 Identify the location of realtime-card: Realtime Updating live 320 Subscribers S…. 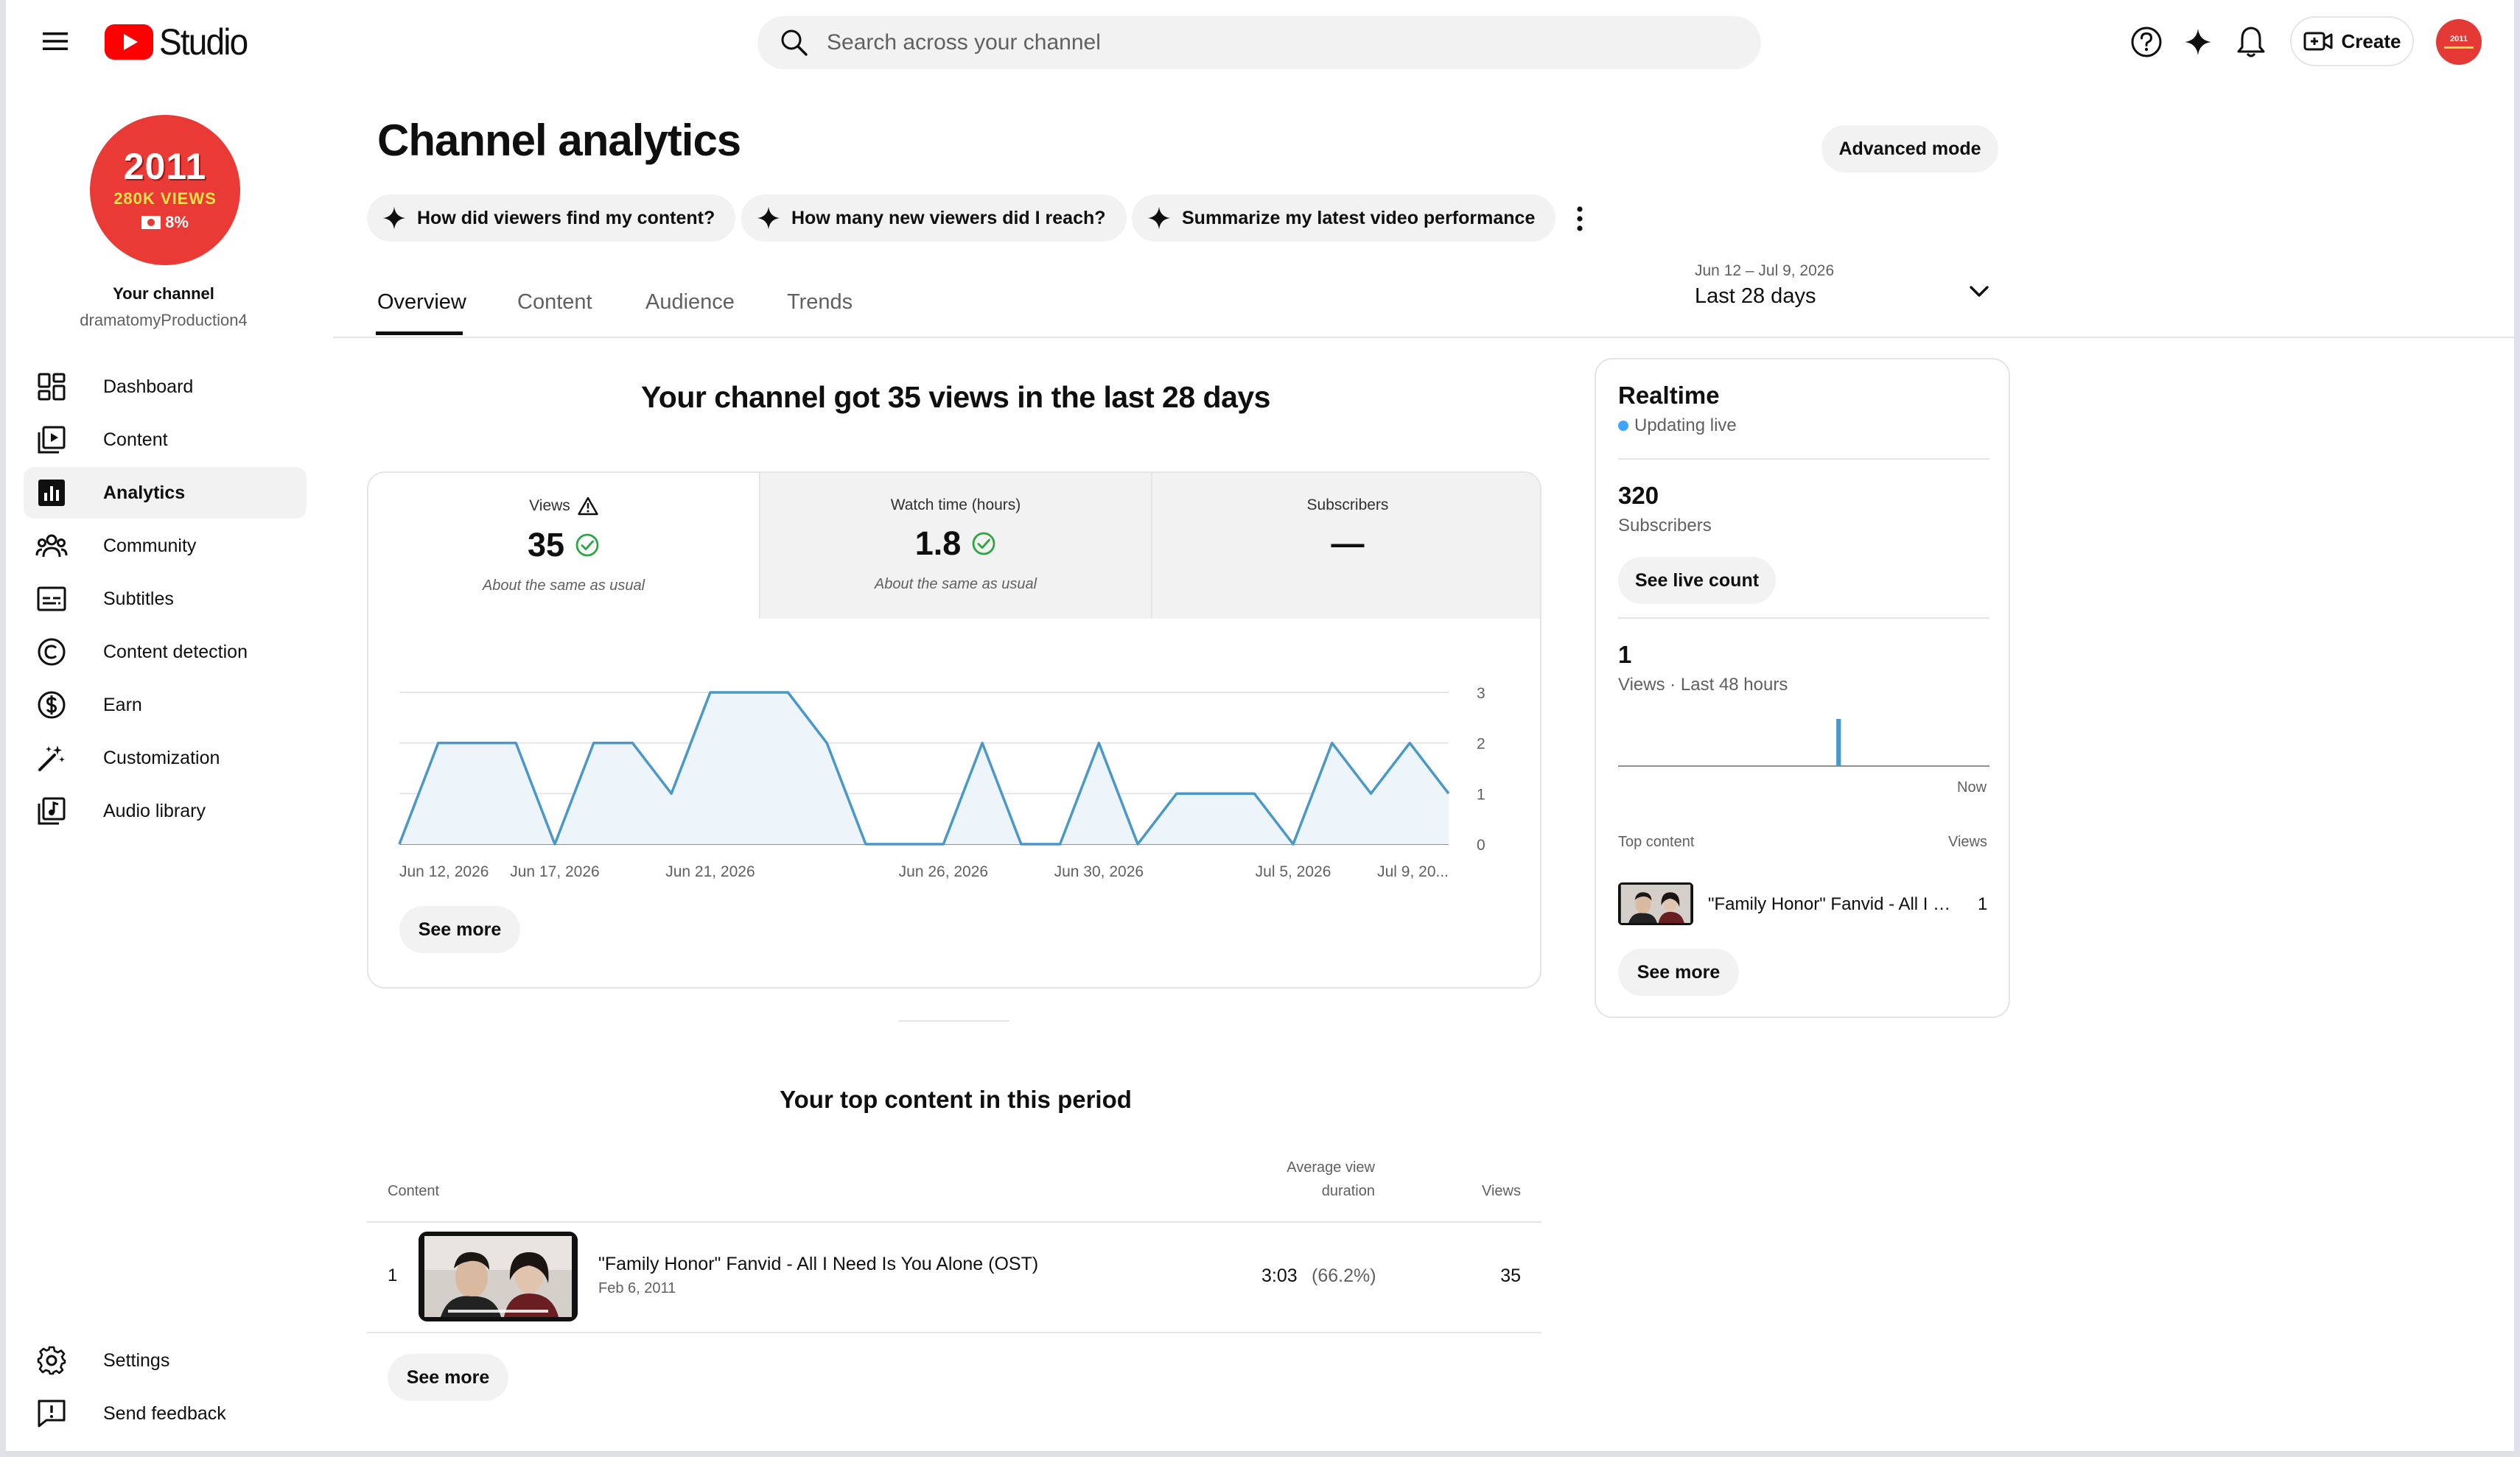
(1802, 688).